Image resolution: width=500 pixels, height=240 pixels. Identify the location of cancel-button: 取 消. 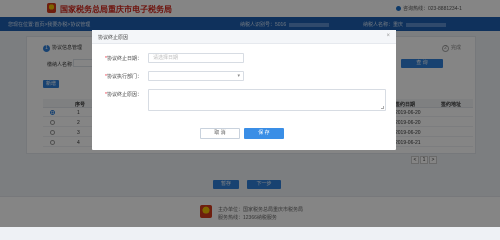
(220, 133).